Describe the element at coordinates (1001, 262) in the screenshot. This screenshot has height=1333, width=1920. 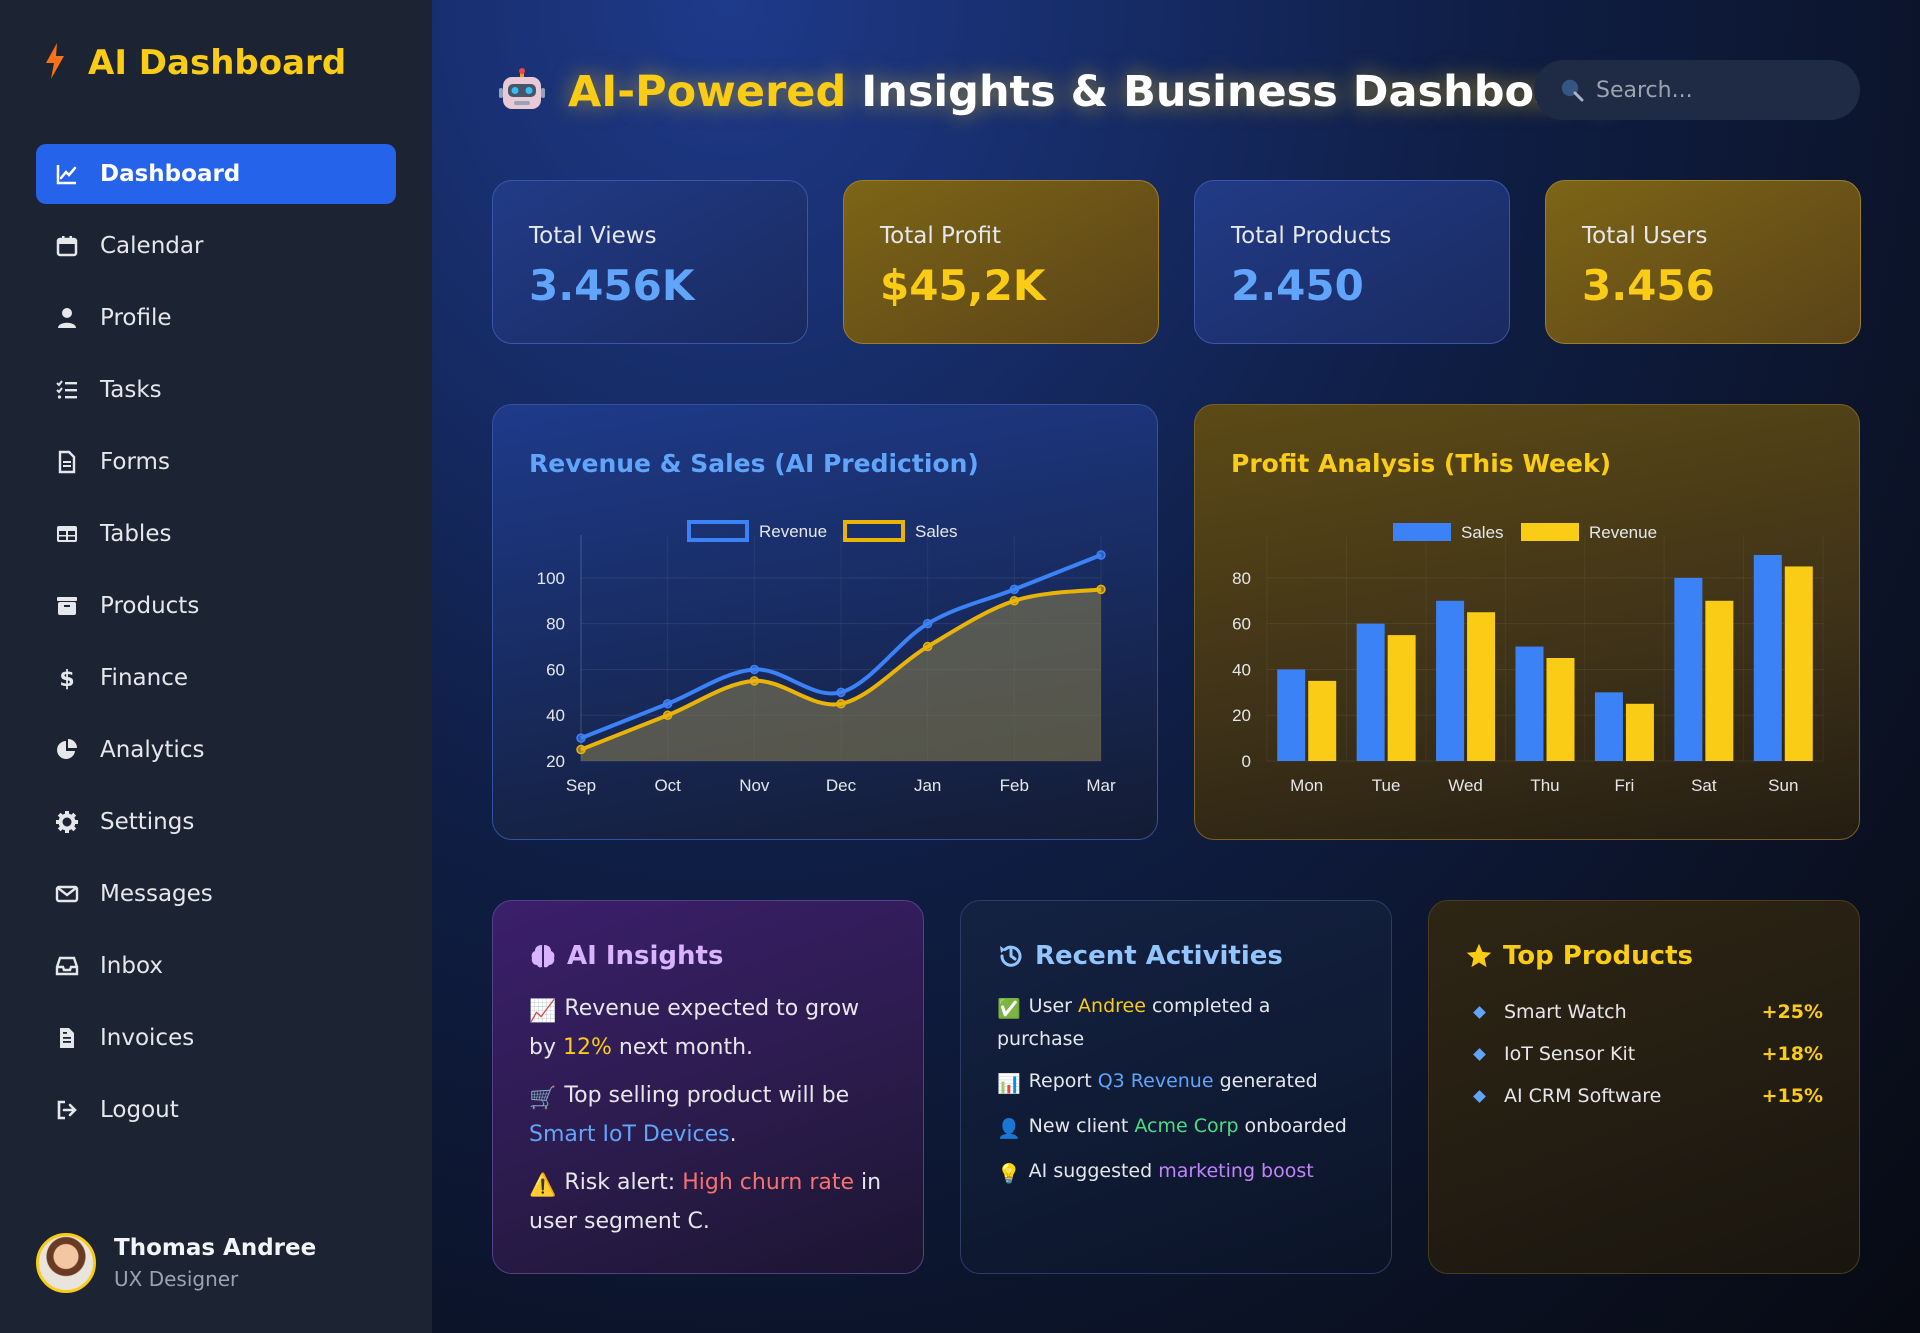
I see `stat-card-total-profit: Total Profit $45,2K` at that location.